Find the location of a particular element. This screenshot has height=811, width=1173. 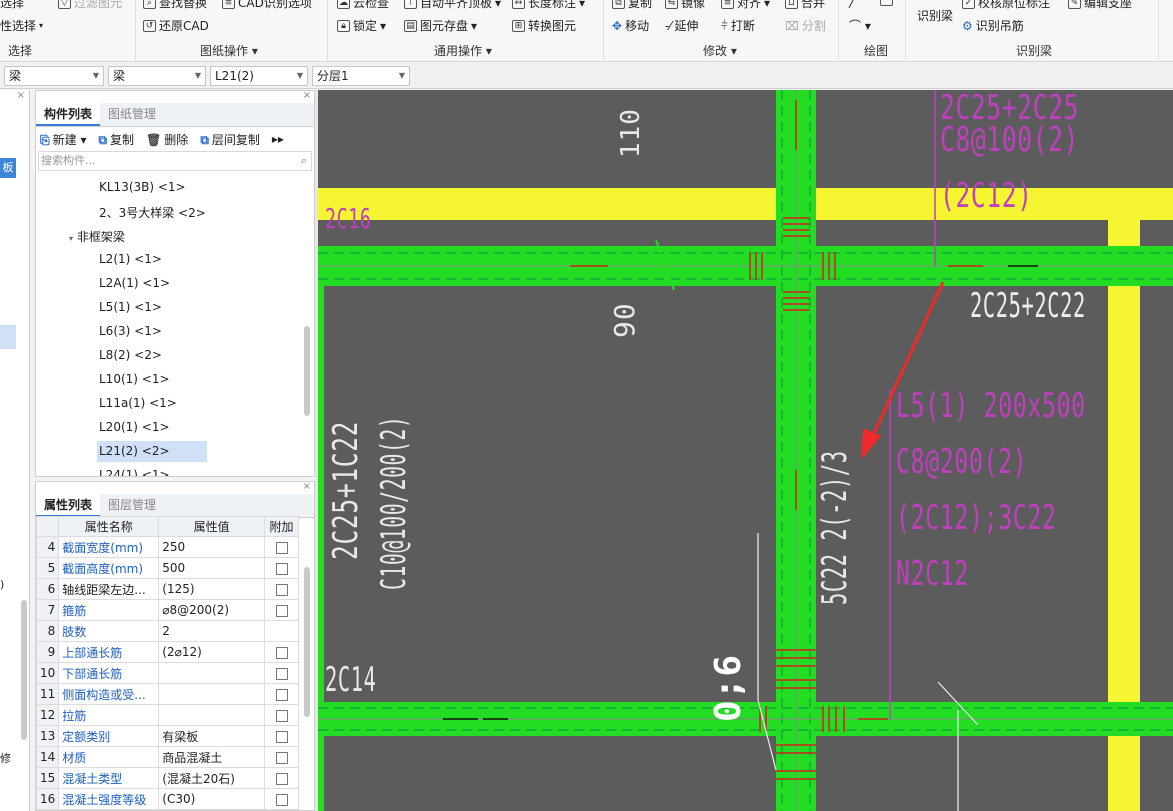

tab-property-list: 属性列表 is located at coordinates (68, 505).